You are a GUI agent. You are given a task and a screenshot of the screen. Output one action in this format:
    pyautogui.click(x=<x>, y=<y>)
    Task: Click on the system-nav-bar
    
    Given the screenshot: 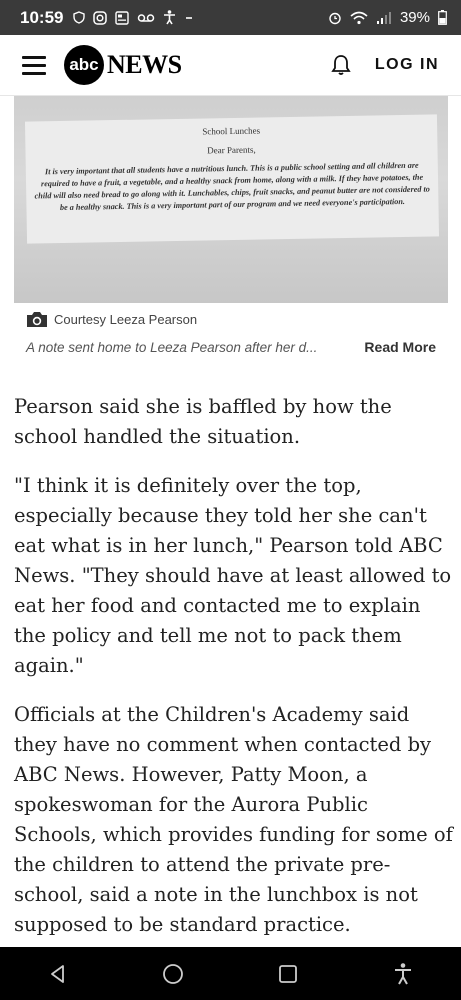 What is the action you would take?
    pyautogui.click(x=230, y=973)
    